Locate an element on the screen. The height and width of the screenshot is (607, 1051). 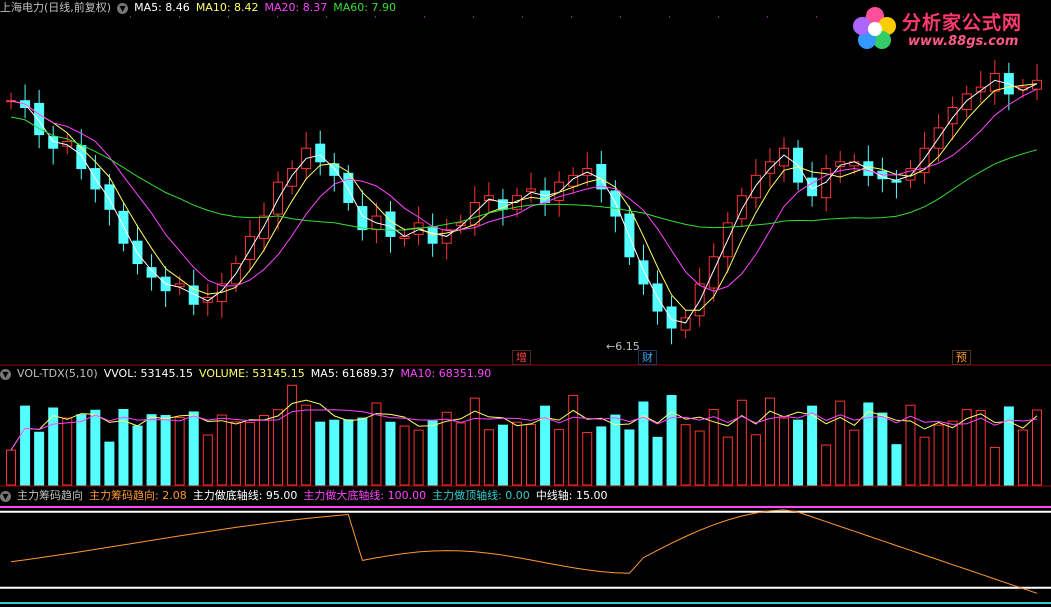
trend-line is located at coordinates (524, 551).